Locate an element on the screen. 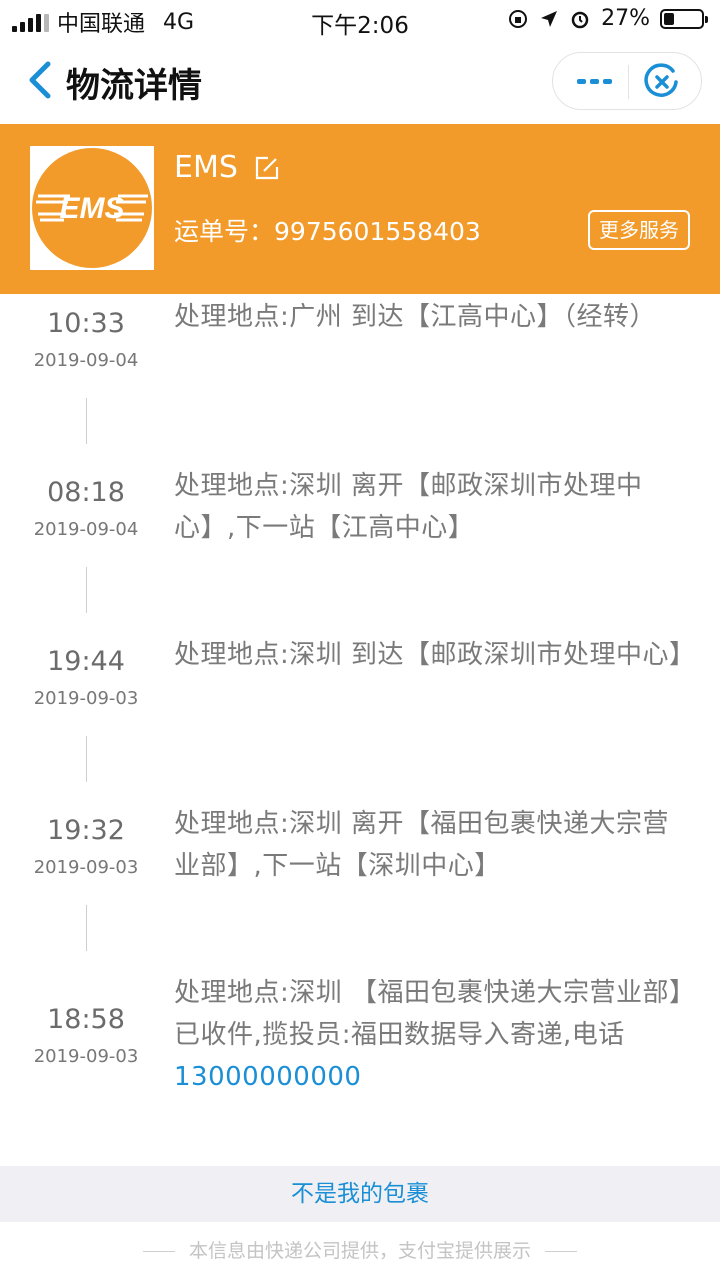  page-title: 物流详情 is located at coordinates (134, 86).